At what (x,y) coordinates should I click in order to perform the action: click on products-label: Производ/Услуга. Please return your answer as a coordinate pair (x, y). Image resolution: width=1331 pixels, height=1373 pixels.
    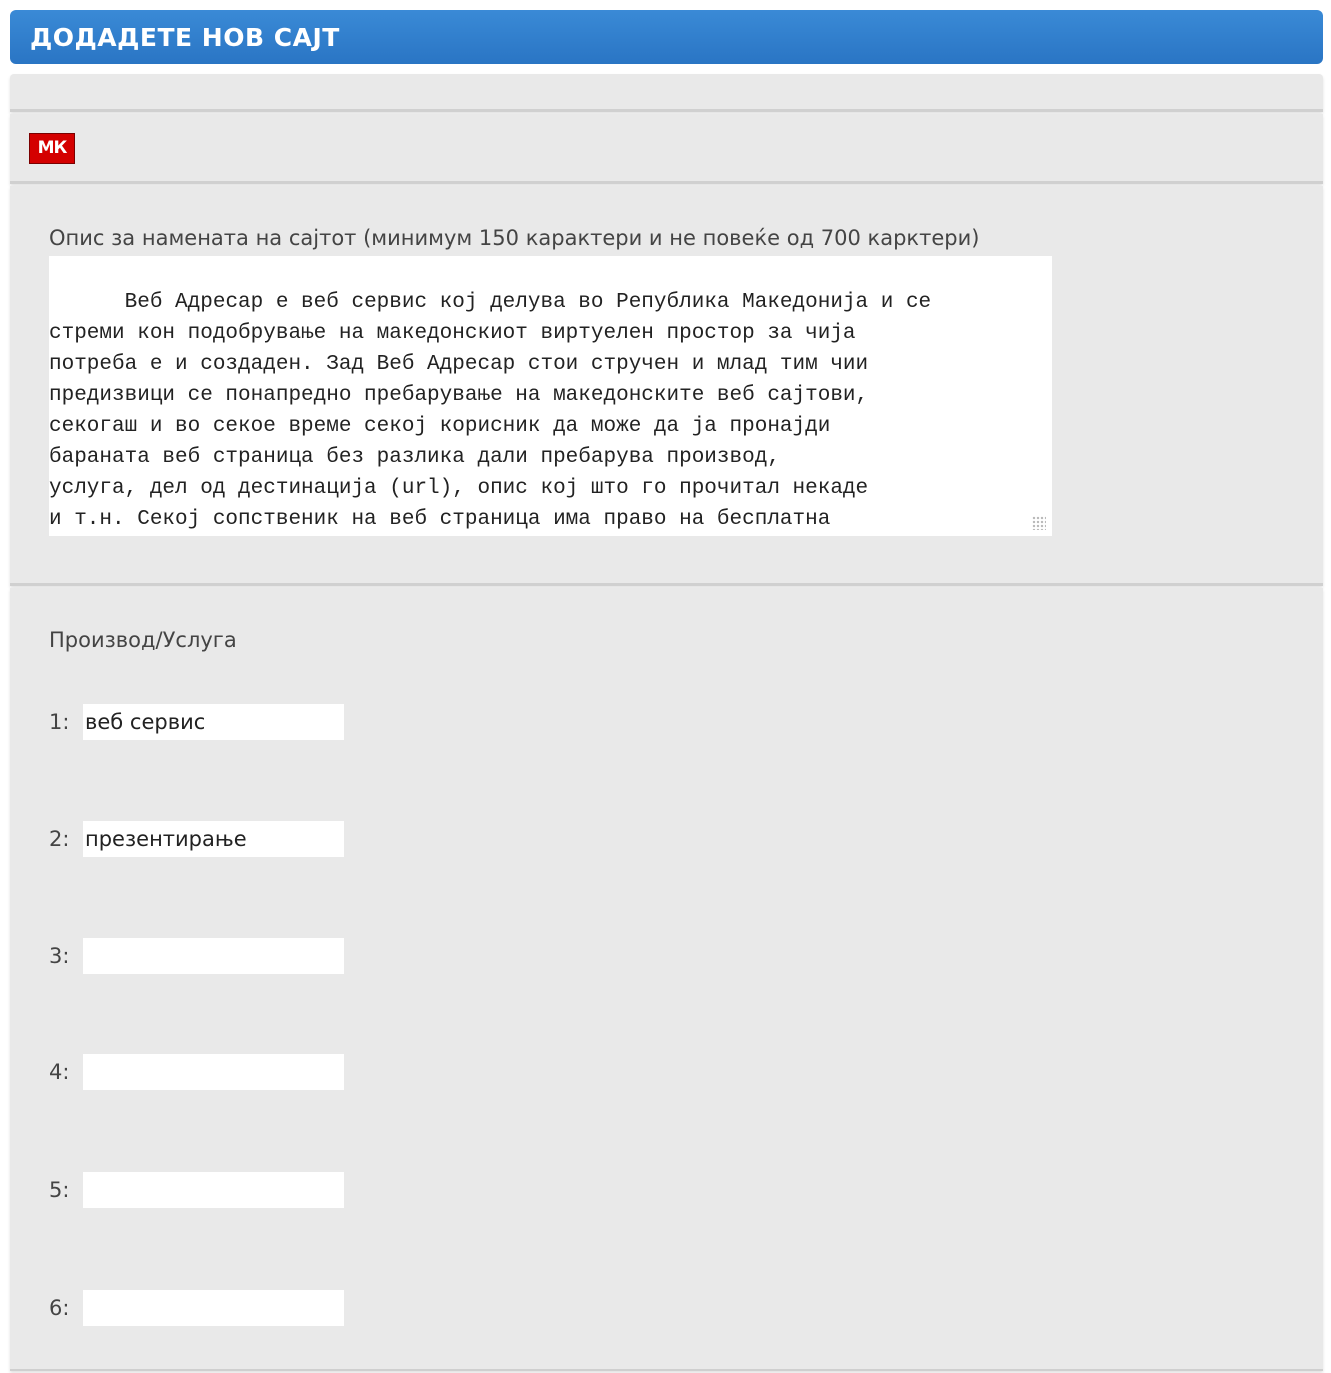
    Looking at the image, I should click on (143, 640).